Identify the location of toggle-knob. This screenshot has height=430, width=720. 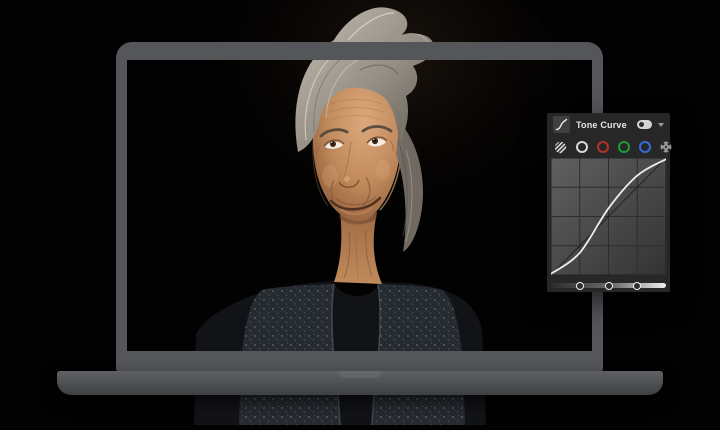
(641, 124).